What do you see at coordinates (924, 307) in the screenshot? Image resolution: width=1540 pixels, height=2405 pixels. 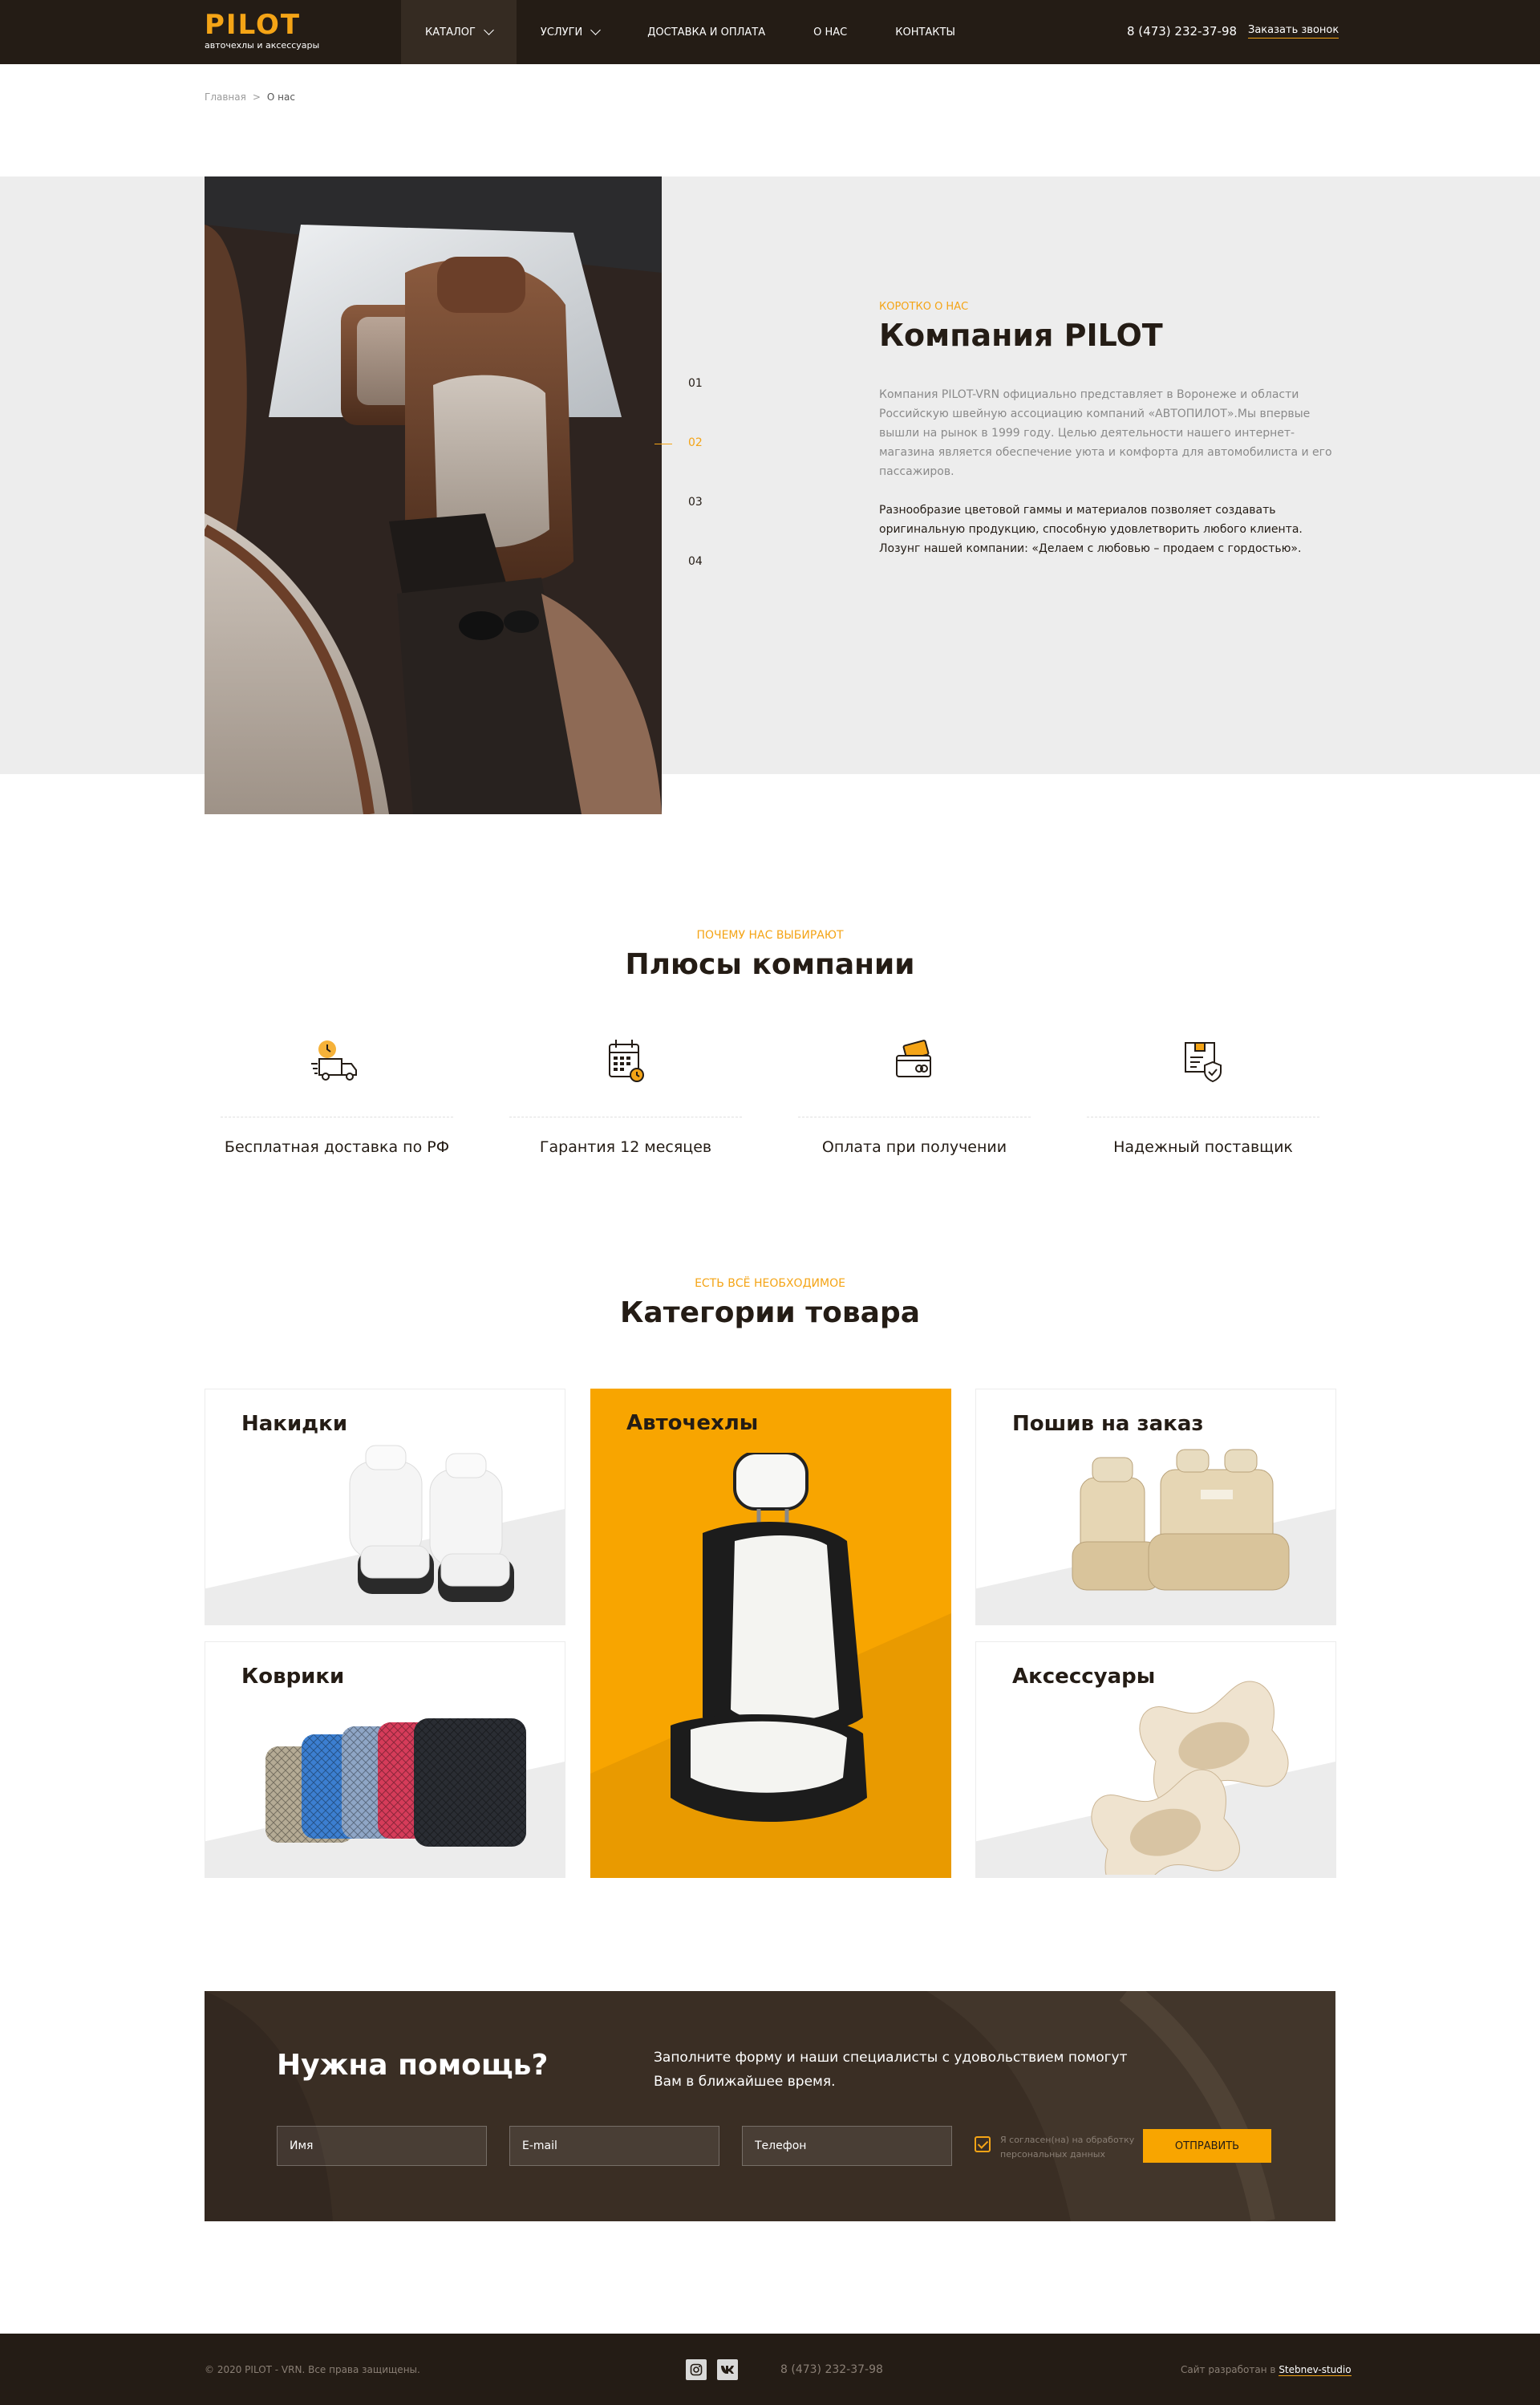 I see `about-eyebrow: КОРОТКО О НАС` at bounding box center [924, 307].